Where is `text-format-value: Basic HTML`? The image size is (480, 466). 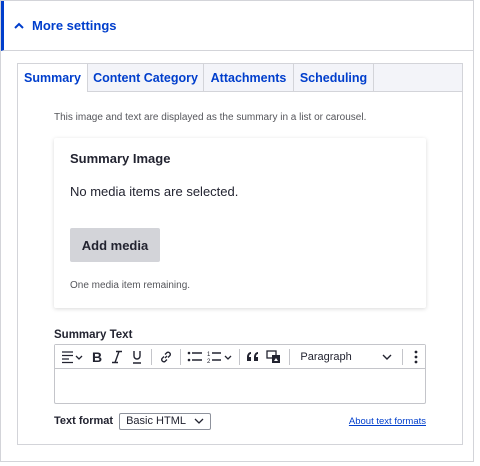 text-format-value: Basic HTML is located at coordinates (156, 421).